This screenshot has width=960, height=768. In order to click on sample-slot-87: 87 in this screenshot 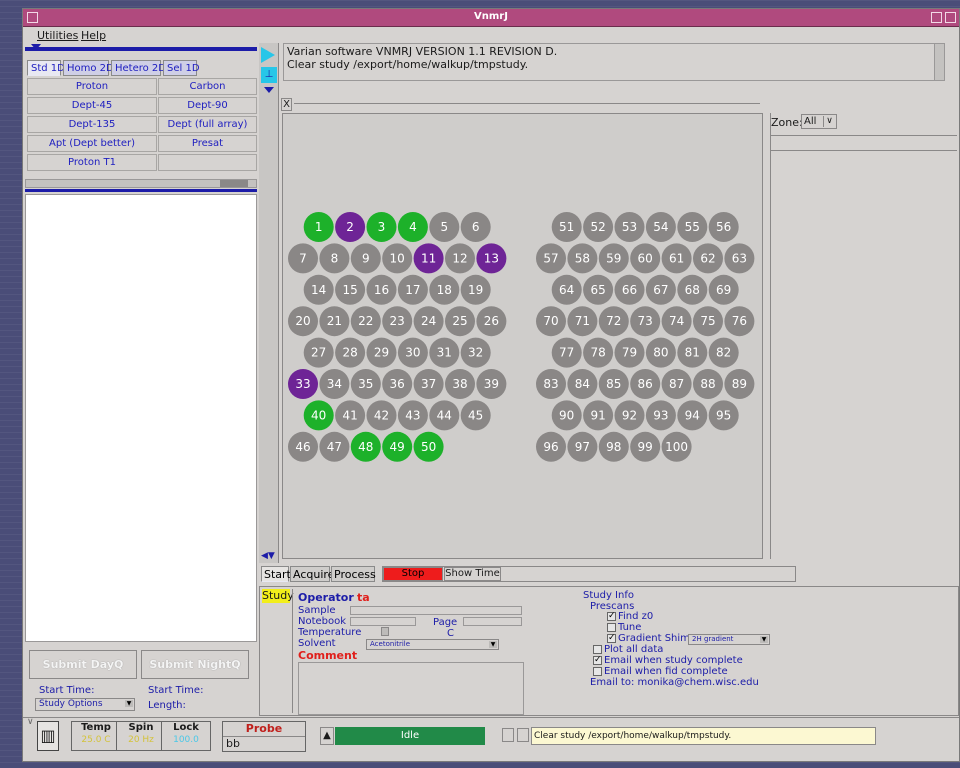, I will do `click(676, 384)`.